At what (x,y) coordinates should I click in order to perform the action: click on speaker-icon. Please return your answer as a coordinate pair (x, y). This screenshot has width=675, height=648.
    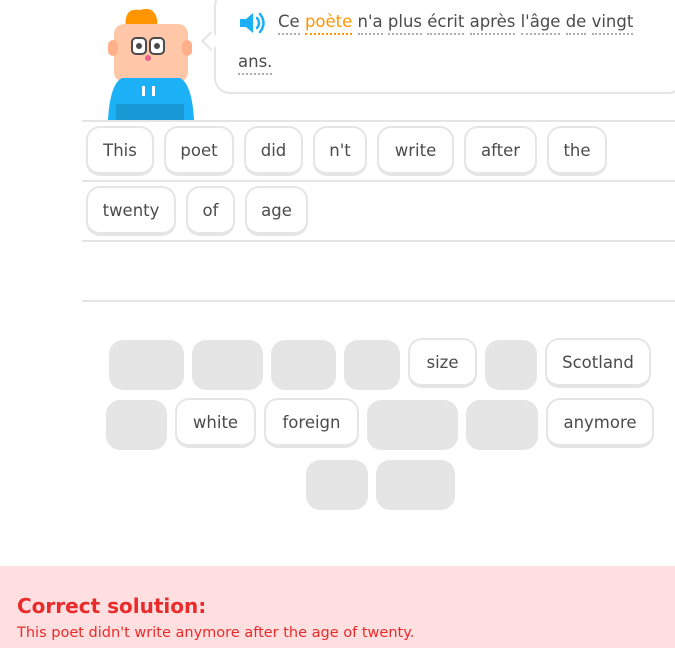
    Looking at the image, I should click on (253, 23).